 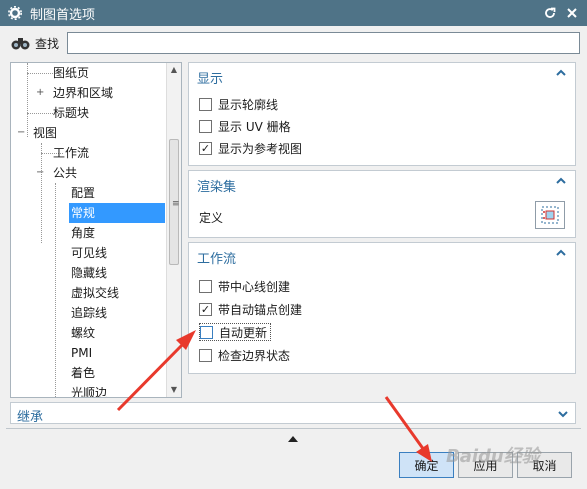 I want to click on divider, so click(x=293, y=428).